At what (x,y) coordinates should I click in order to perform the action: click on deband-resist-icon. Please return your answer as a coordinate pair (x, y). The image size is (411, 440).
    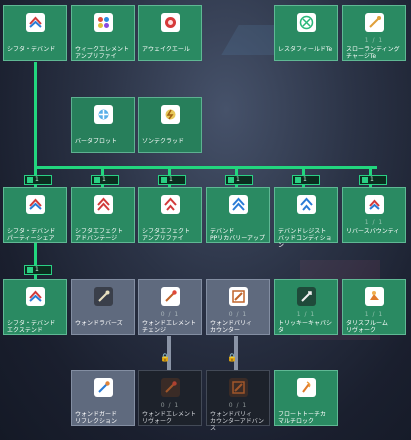
    Looking at the image, I should click on (306, 204).